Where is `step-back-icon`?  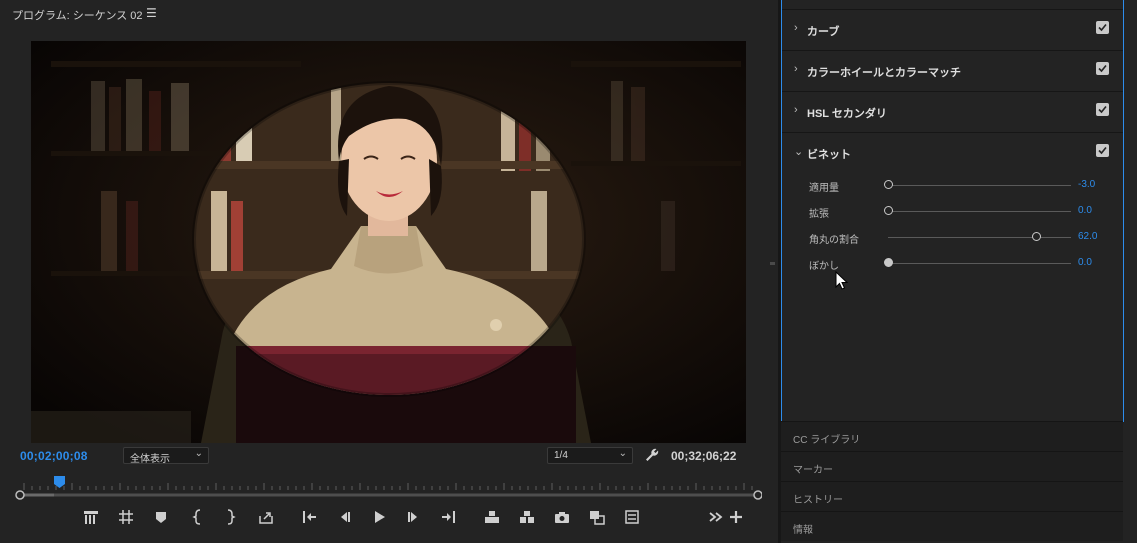 step-back-icon is located at coordinates (345, 517).